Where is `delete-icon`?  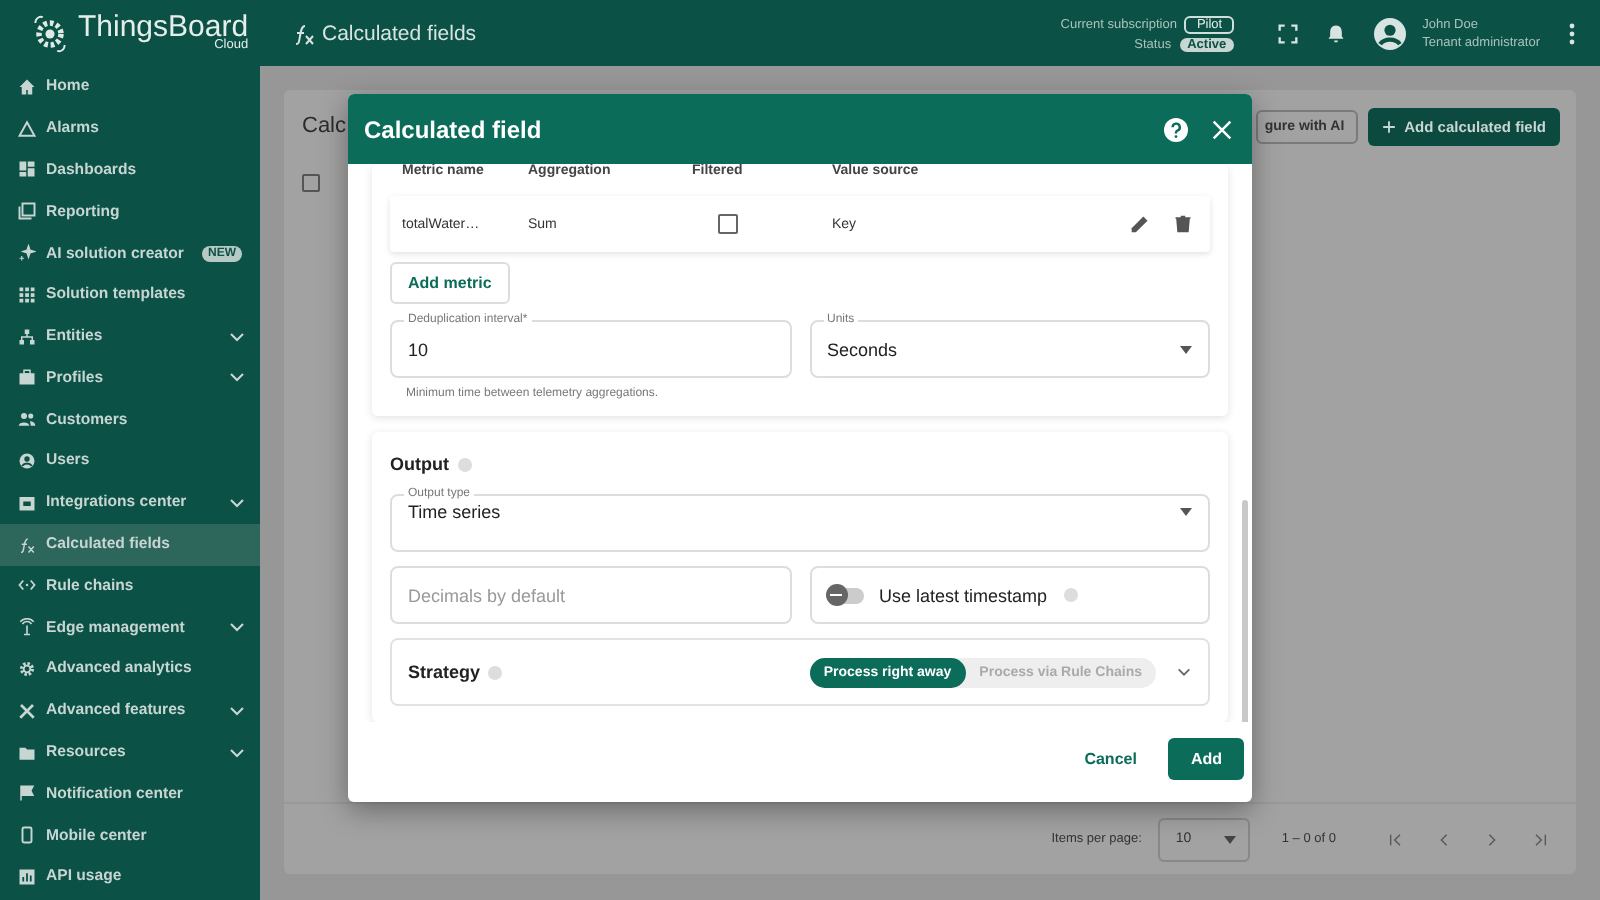
delete-icon is located at coordinates (1183, 224).